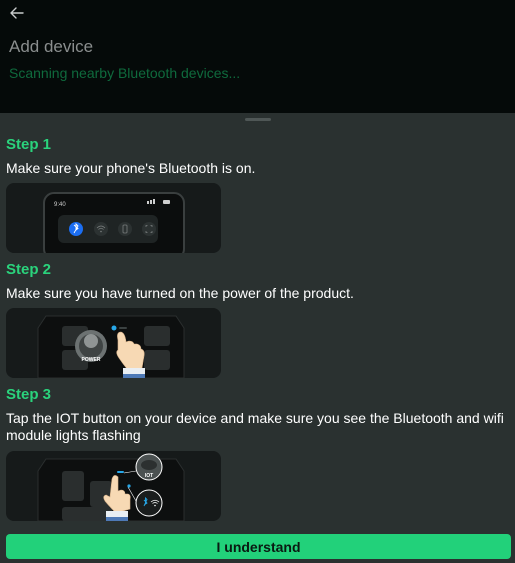  I want to click on screen-capture-icon, so click(149, 229).